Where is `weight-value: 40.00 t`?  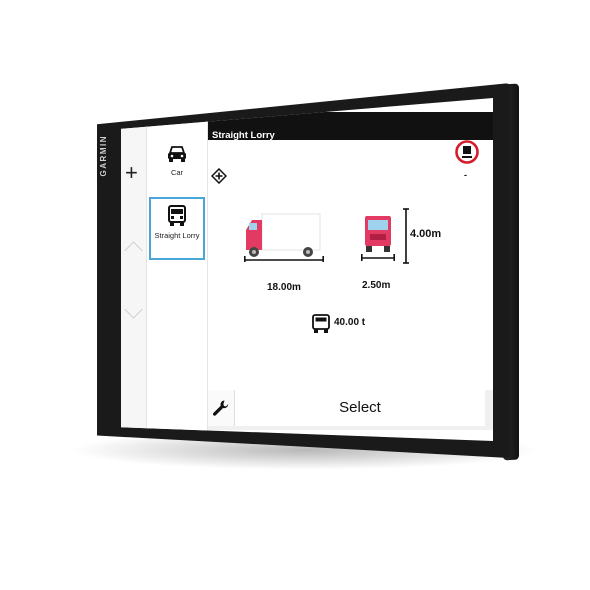
weight-value: 40.00 t is located at coordinates (350, 322).